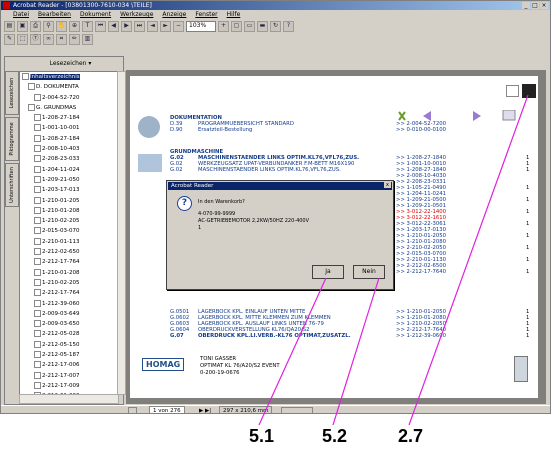 Image resolution: width=551 pixels, height=462 pixels. I want to click on callout-label: 5.2, so click(335, 436).